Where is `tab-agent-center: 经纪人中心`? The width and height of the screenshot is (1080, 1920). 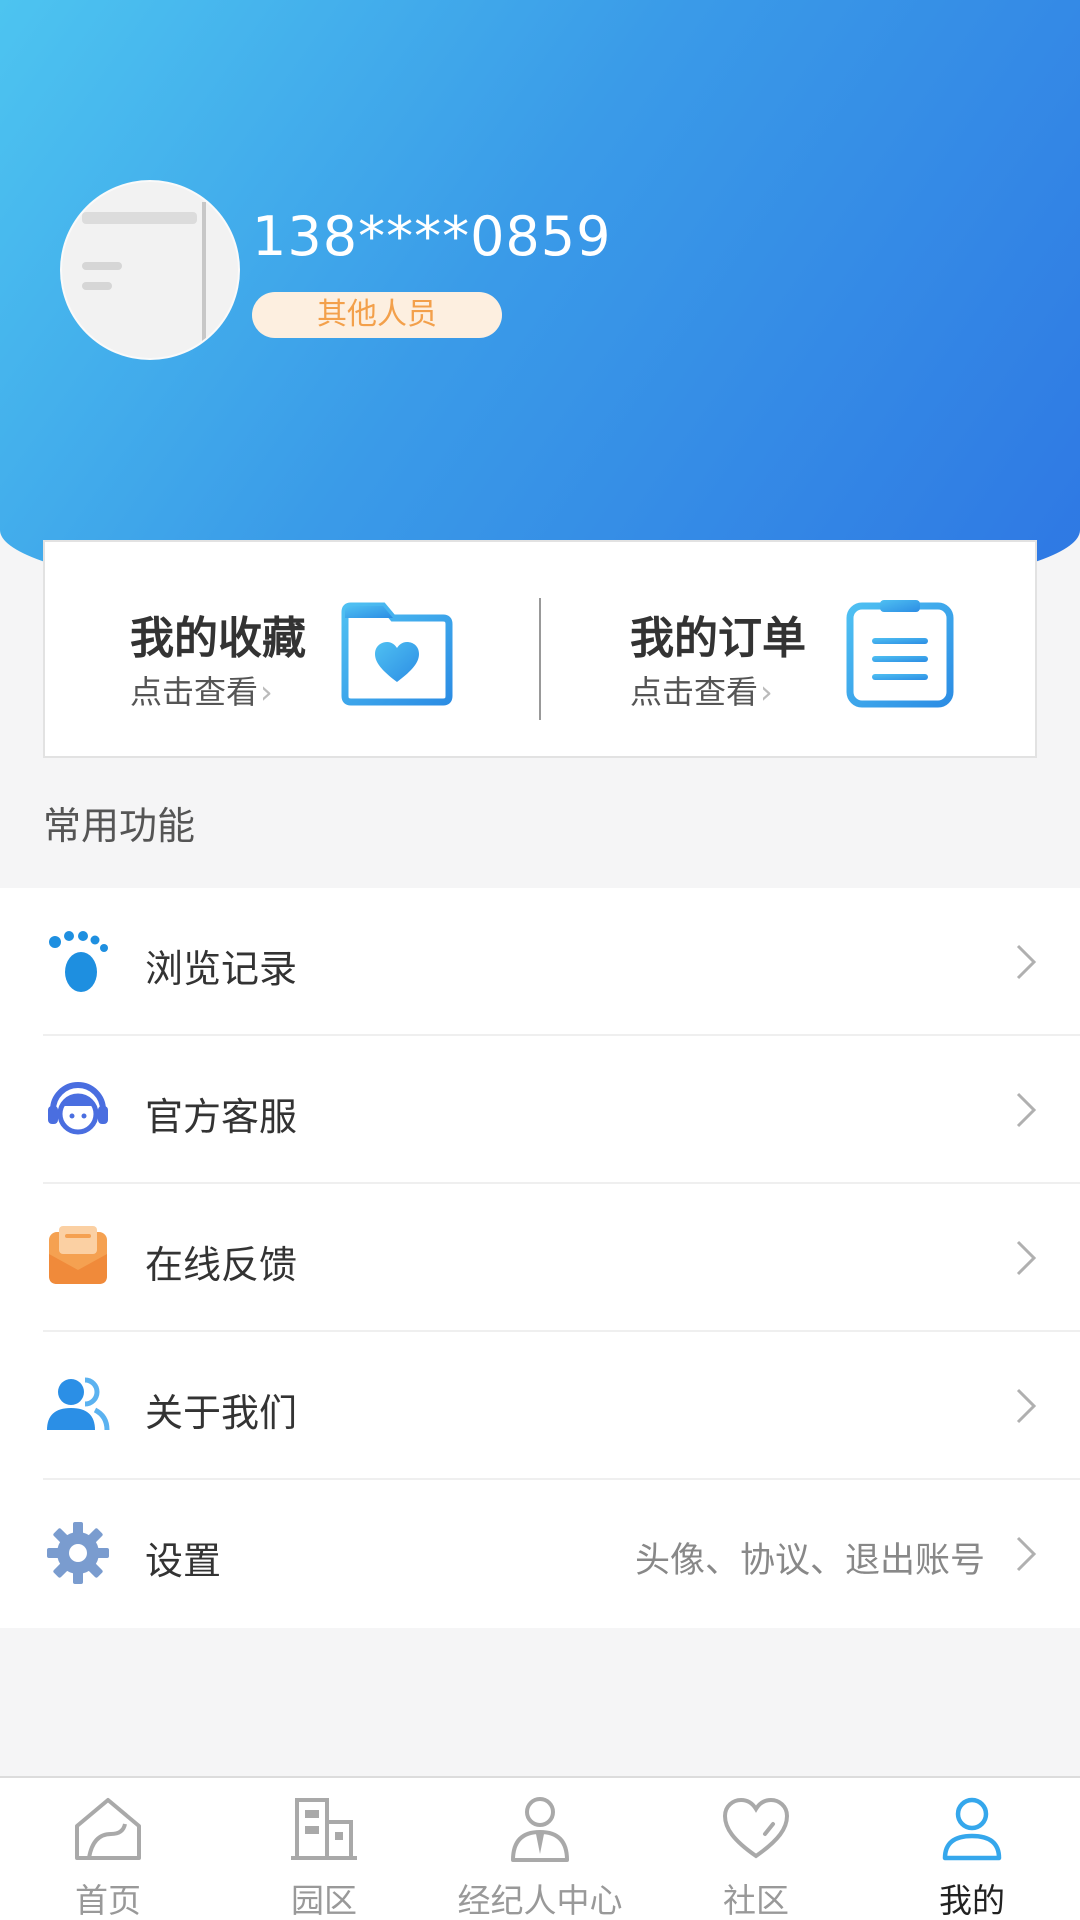
tab-agent-center: 经纪人中心 is located at coordinates (540, 1849).